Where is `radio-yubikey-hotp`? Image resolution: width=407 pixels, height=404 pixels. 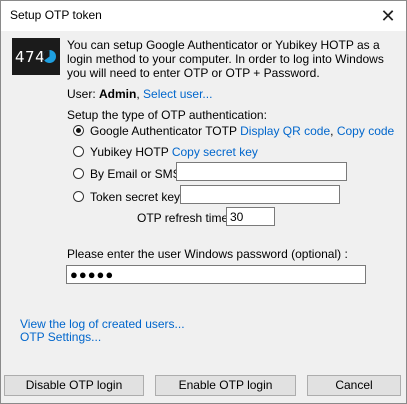
radio-yubikey-hotp is located at coordinates (78, 151).